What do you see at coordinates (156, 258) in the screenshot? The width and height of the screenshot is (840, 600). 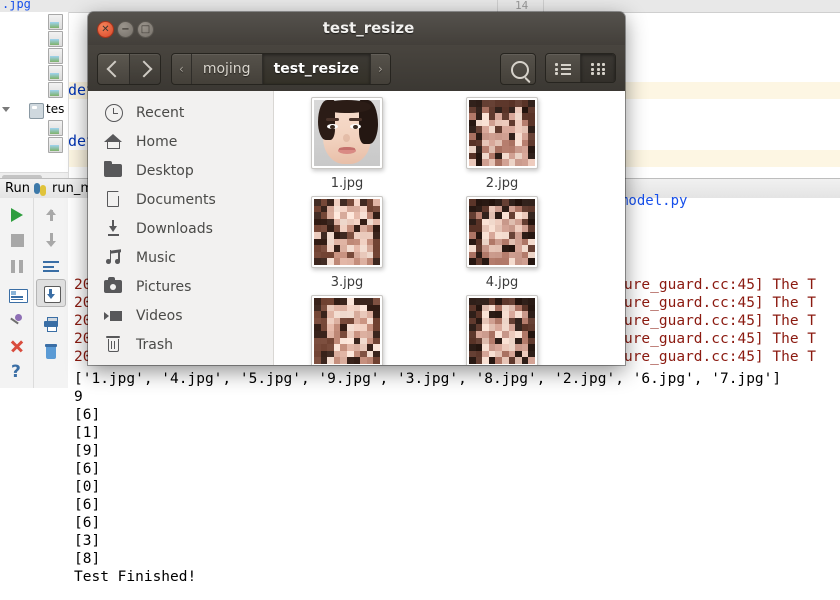 I see `sidebar-item-label: Music` at bounding box center [156, 258].